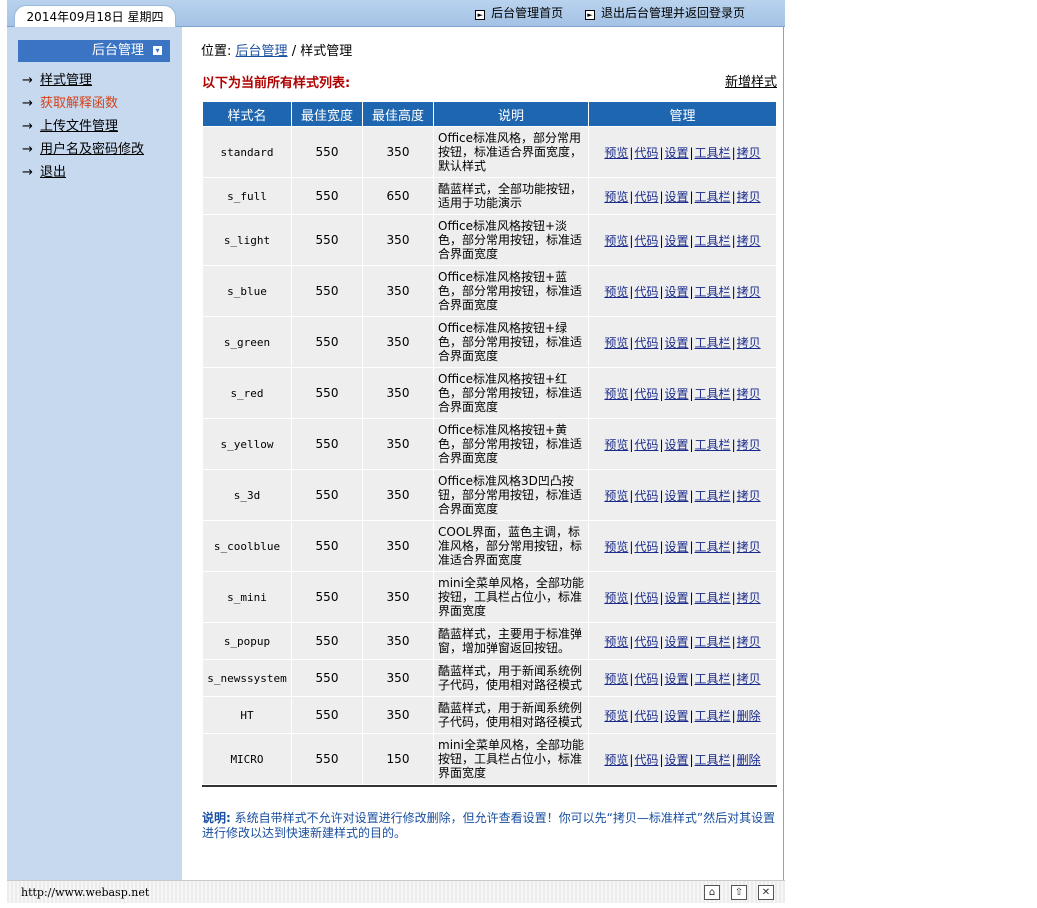 Image resolution: width=1037 pixels, height=908 pixels. Describe the element at coordinates (79, 103) in the screenshot. I see `sidebar-link: 获取解释函数` at that location.